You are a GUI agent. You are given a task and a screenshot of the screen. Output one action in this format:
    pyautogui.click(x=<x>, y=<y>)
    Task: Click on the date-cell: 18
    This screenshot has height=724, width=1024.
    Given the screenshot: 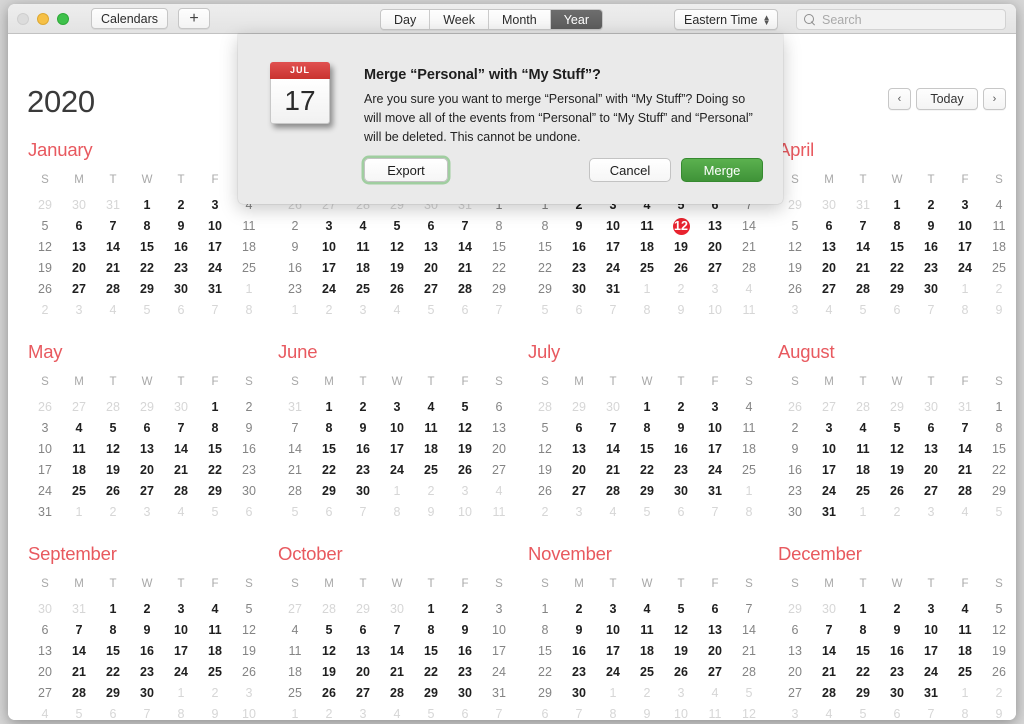 What is the action you would take?
    pyautogui.click(x=215, y=651)
    